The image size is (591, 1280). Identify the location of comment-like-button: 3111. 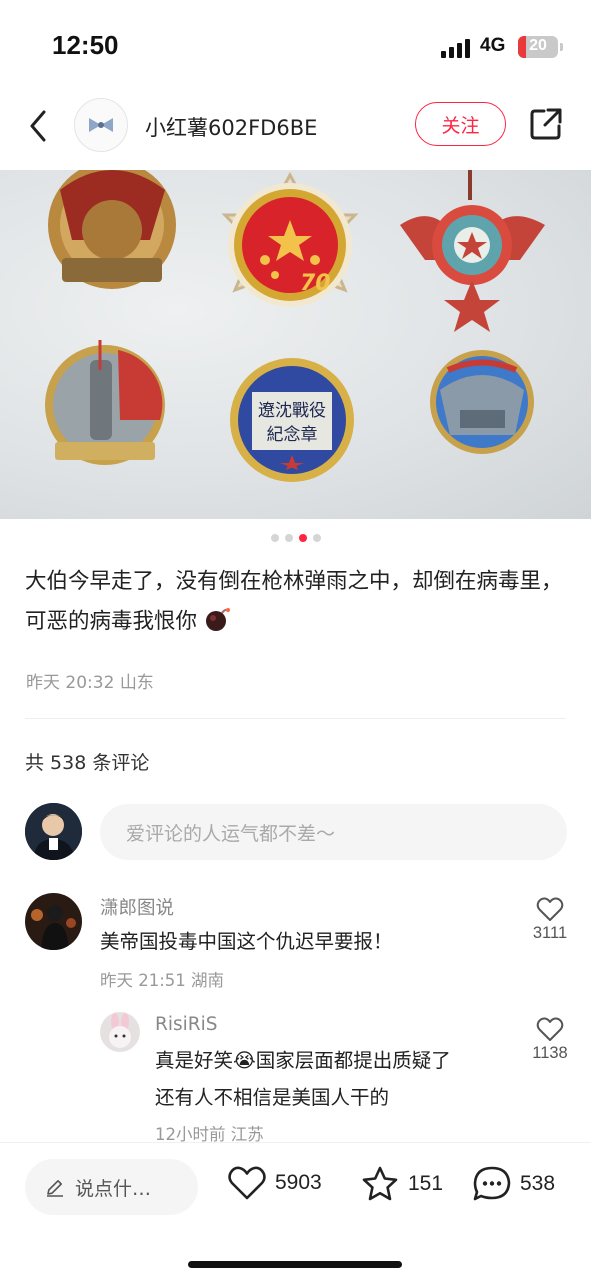
(550, 919).